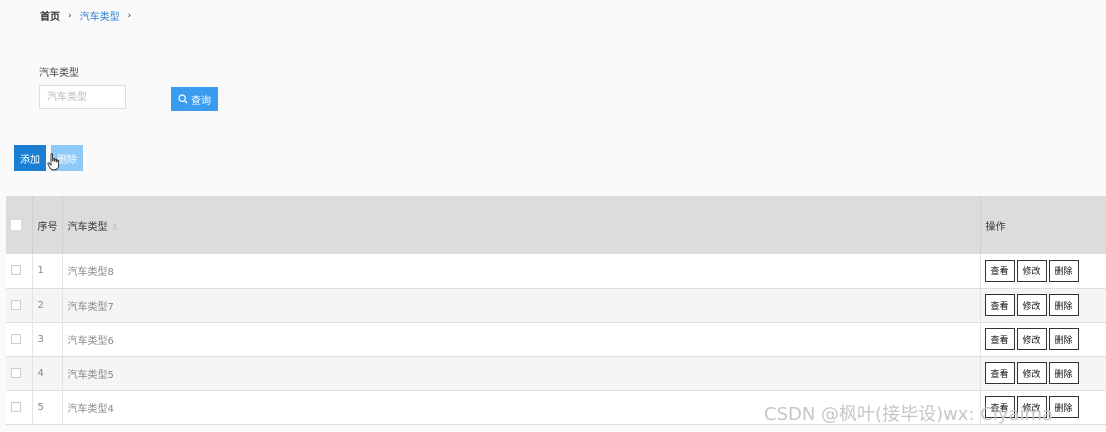 Image resolution: width=1106 pixels, height=432 pixels. Describe the element at coordinates (50, 15) in the screenshot. I see `breadcrumb-home: 首页` at that location.